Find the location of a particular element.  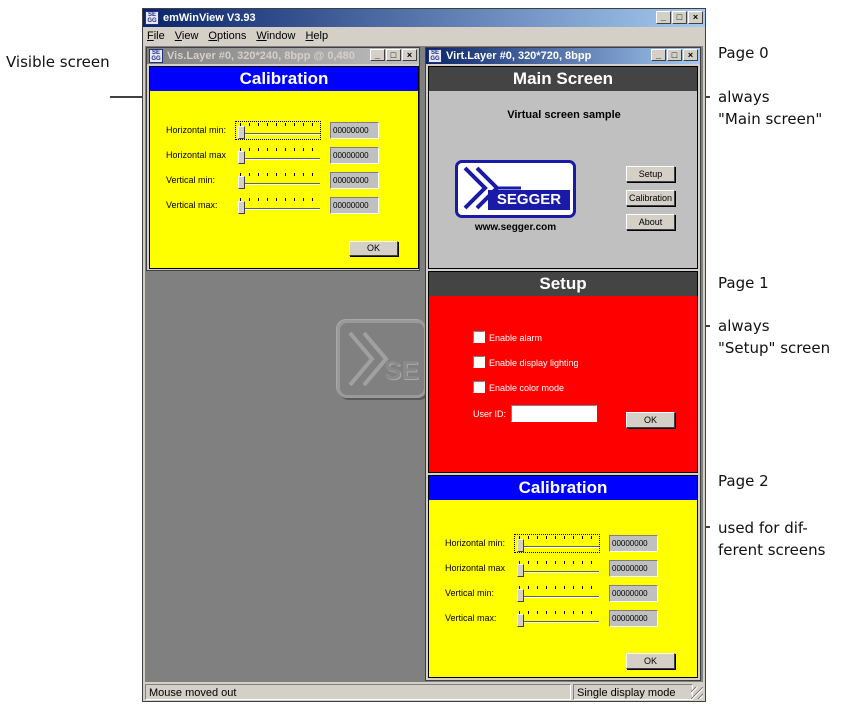

vis-maximize-button: □ is located at coordinates (393, 55).